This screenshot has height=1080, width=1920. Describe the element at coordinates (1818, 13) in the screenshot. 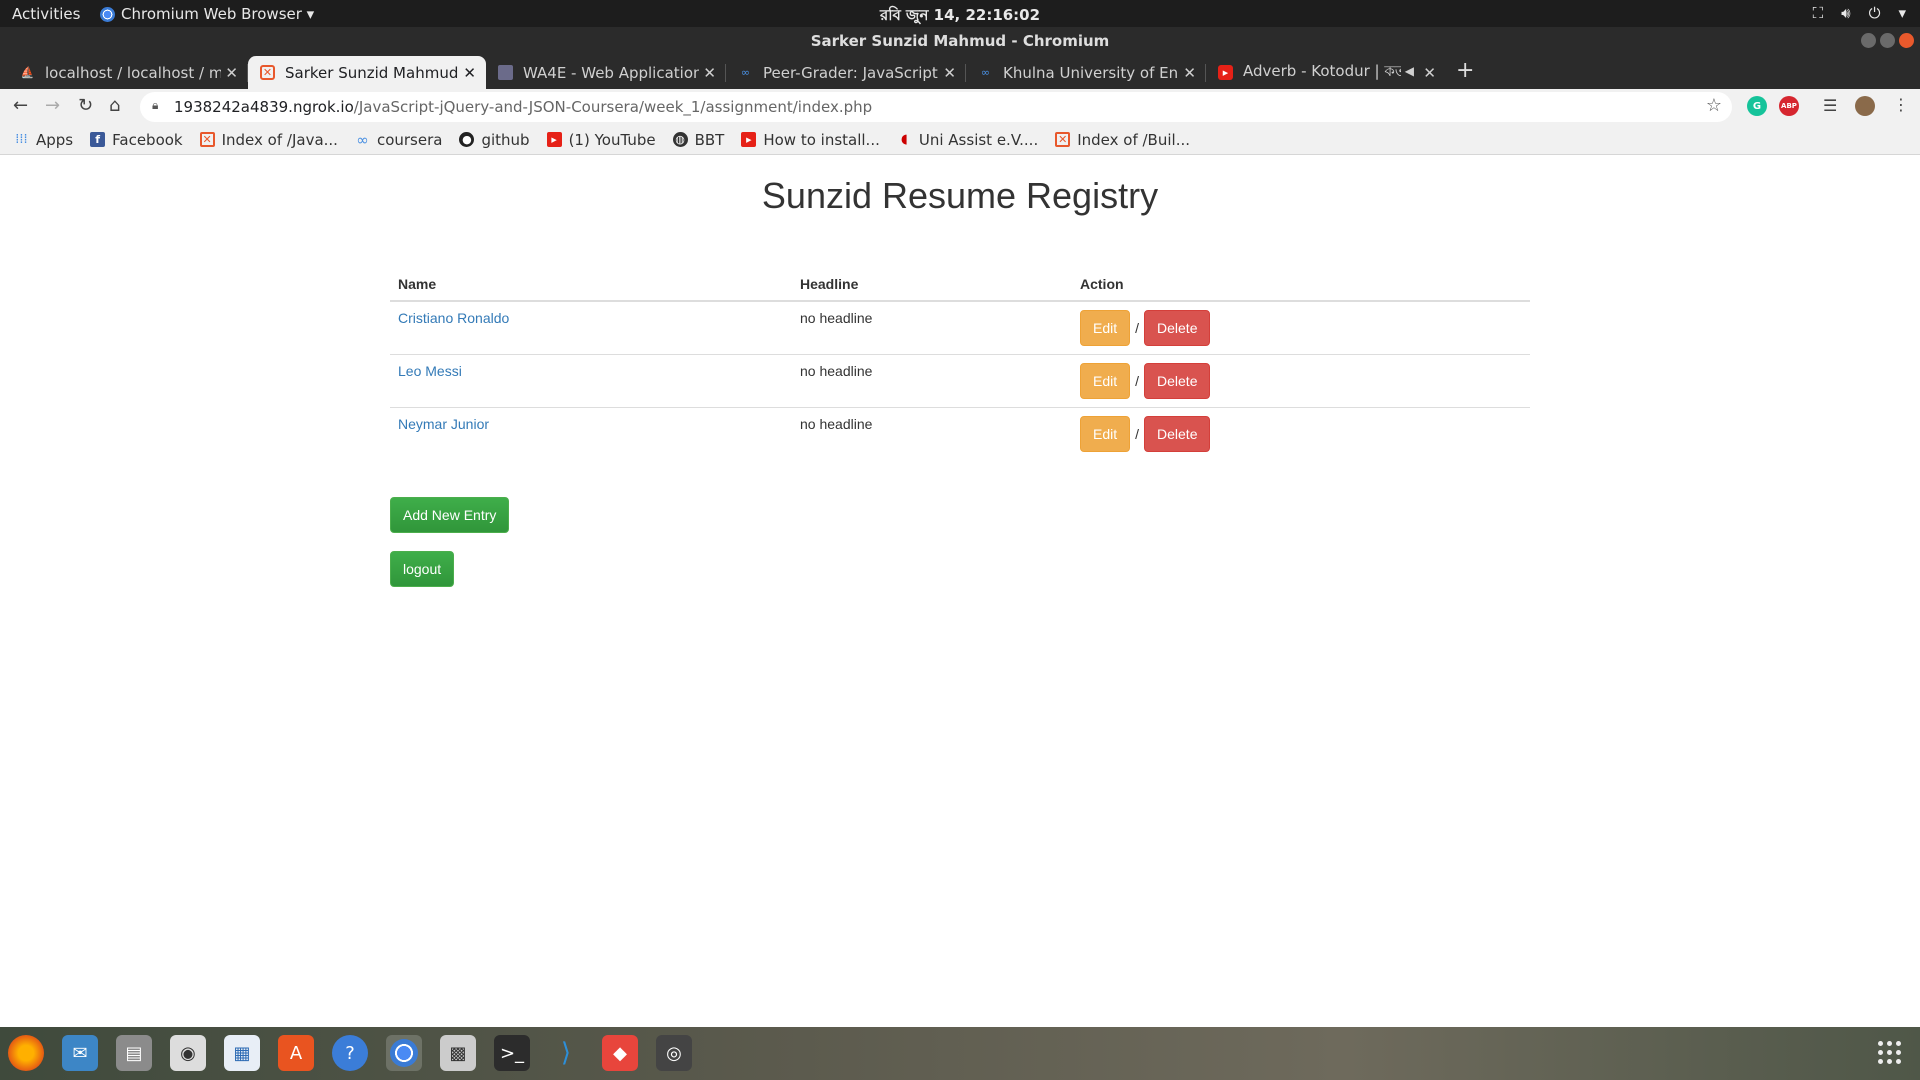

I see `network-icon: ⛶` at that location.